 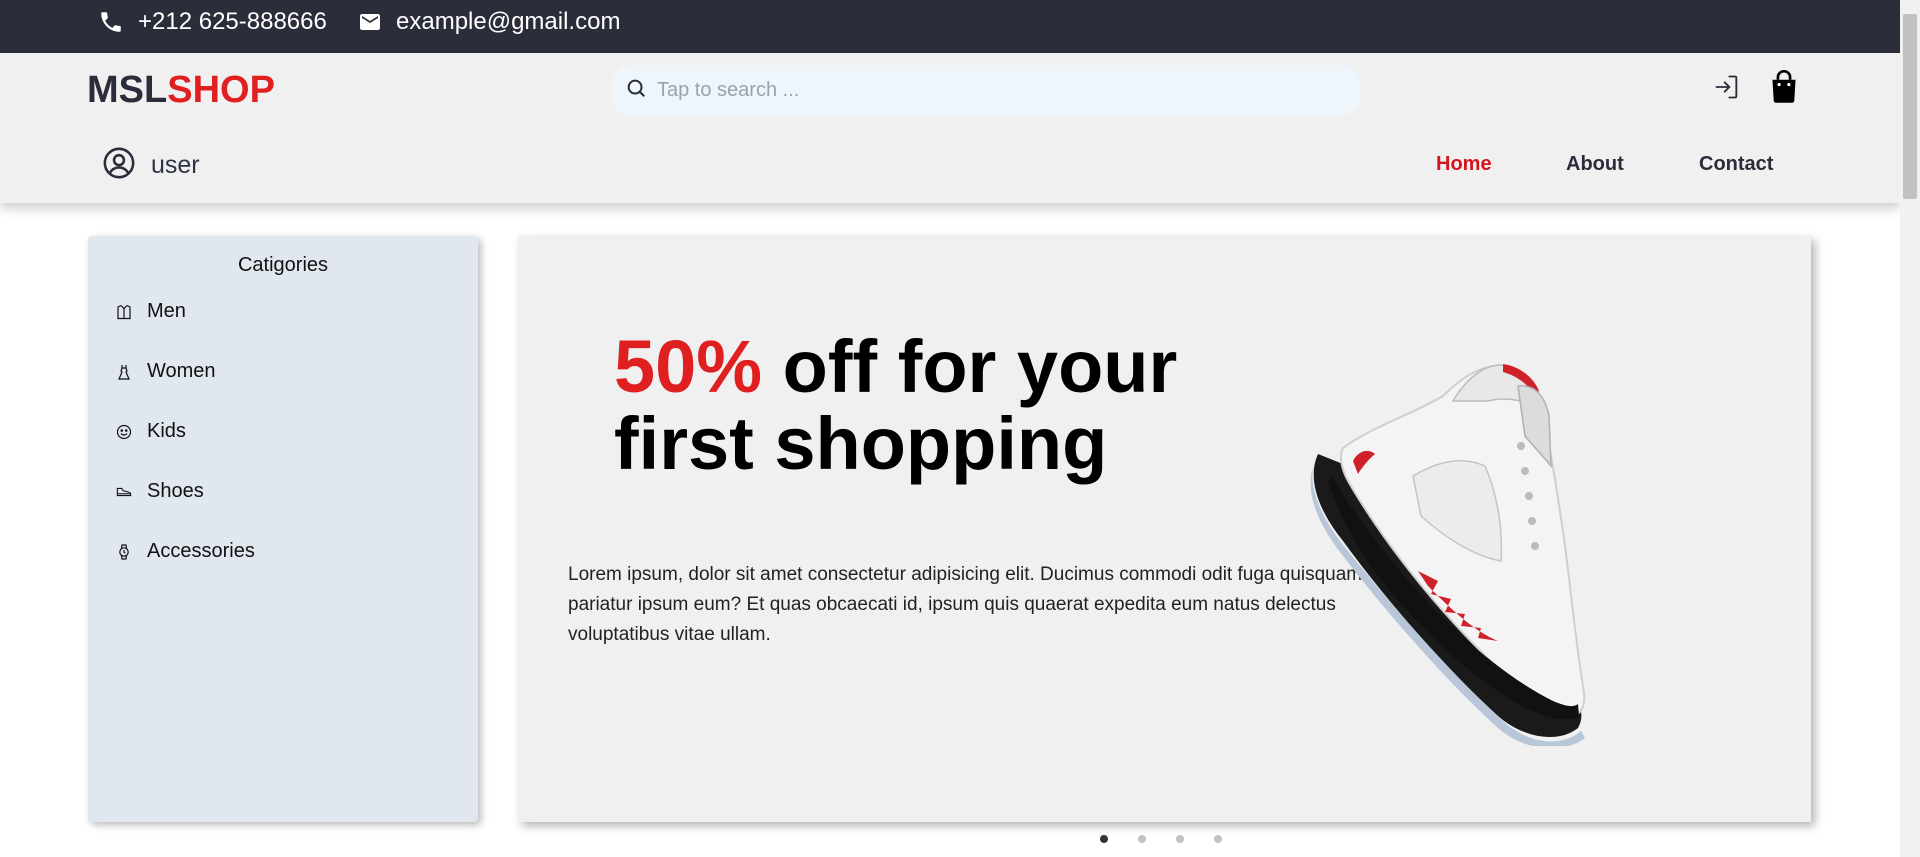 I want to click on login-icon, so click(x=1727, y=89).